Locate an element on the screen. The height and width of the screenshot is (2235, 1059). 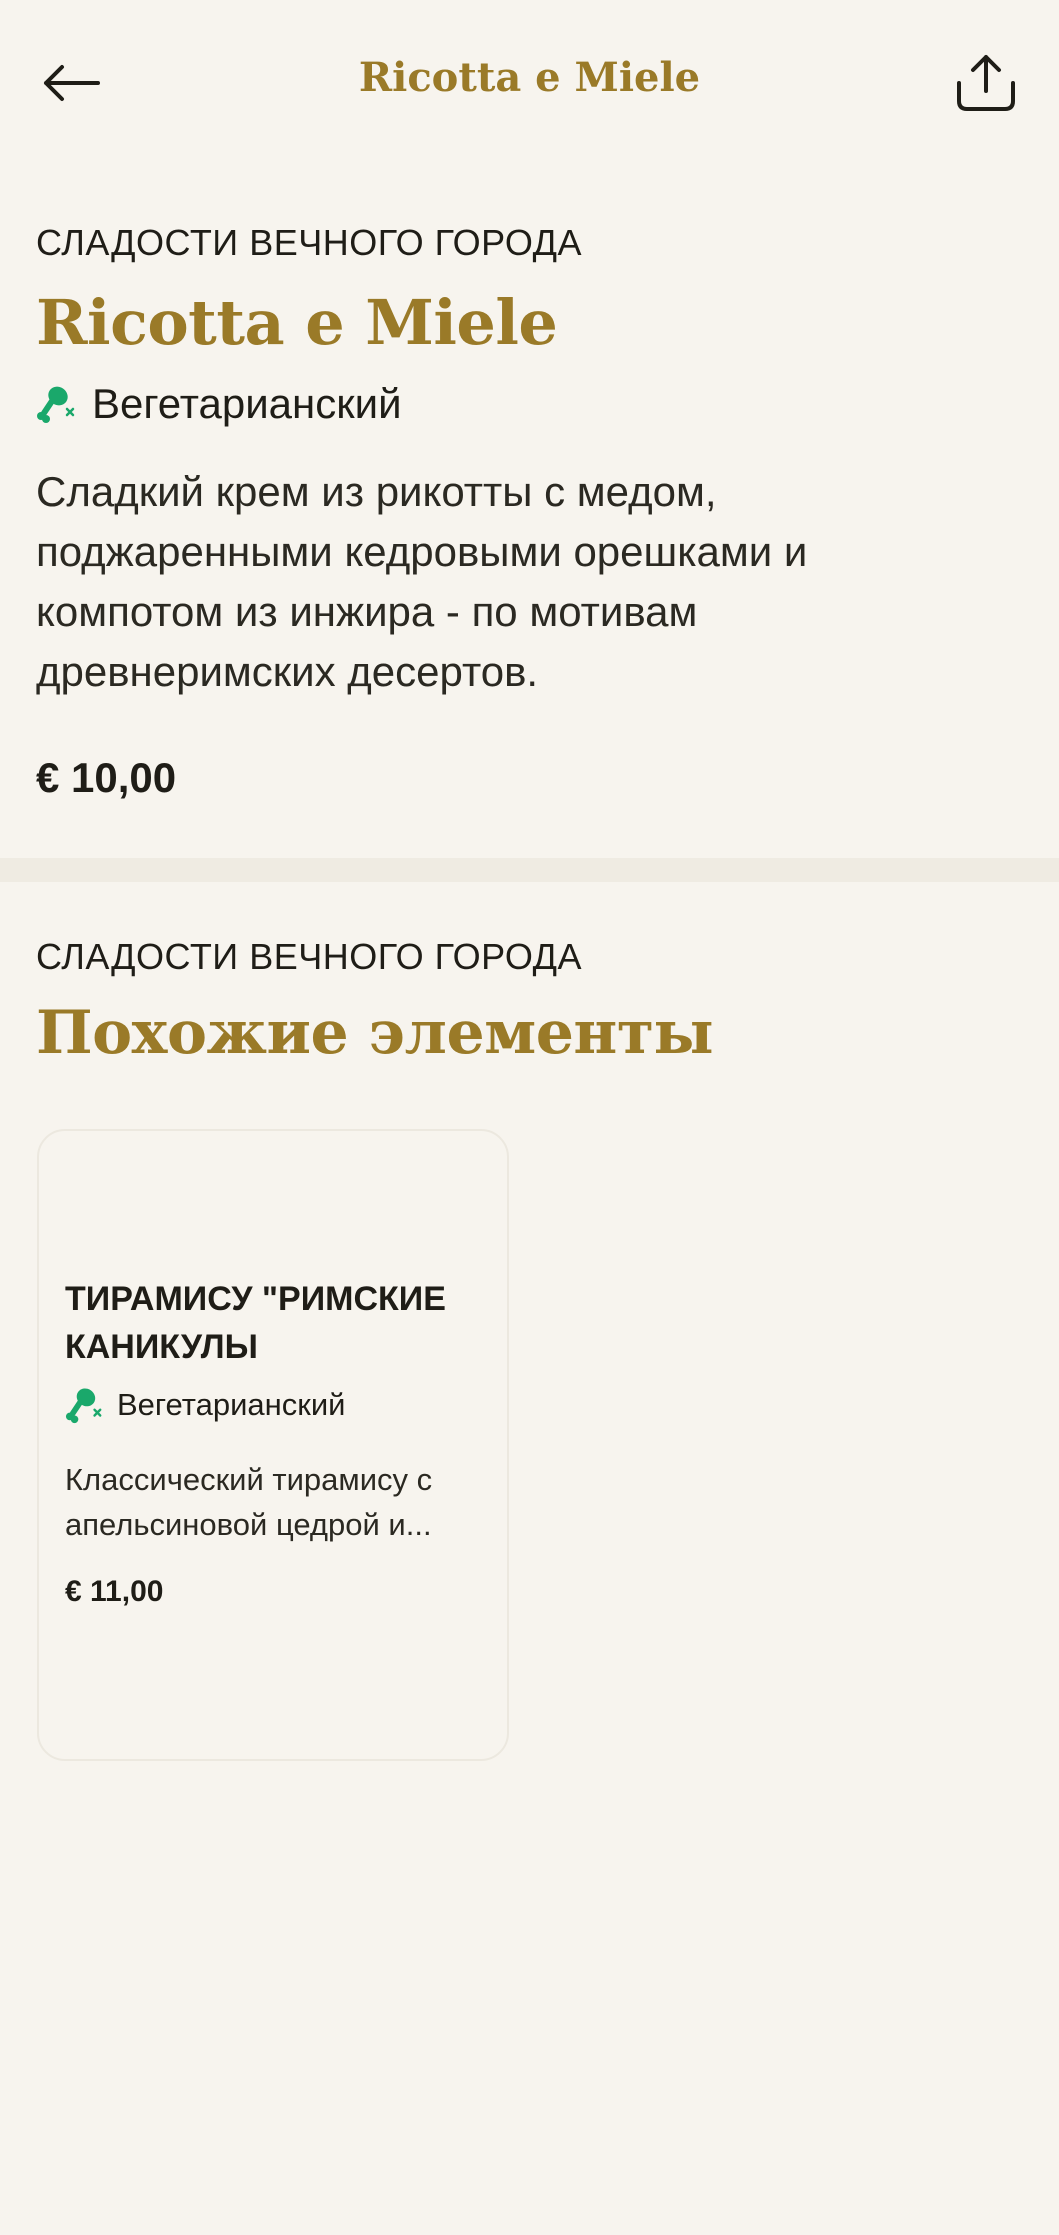
item-category: СЛАДОСТИ ВЕЧНОГО ГОРОДА is located at coordinates (309, 242).